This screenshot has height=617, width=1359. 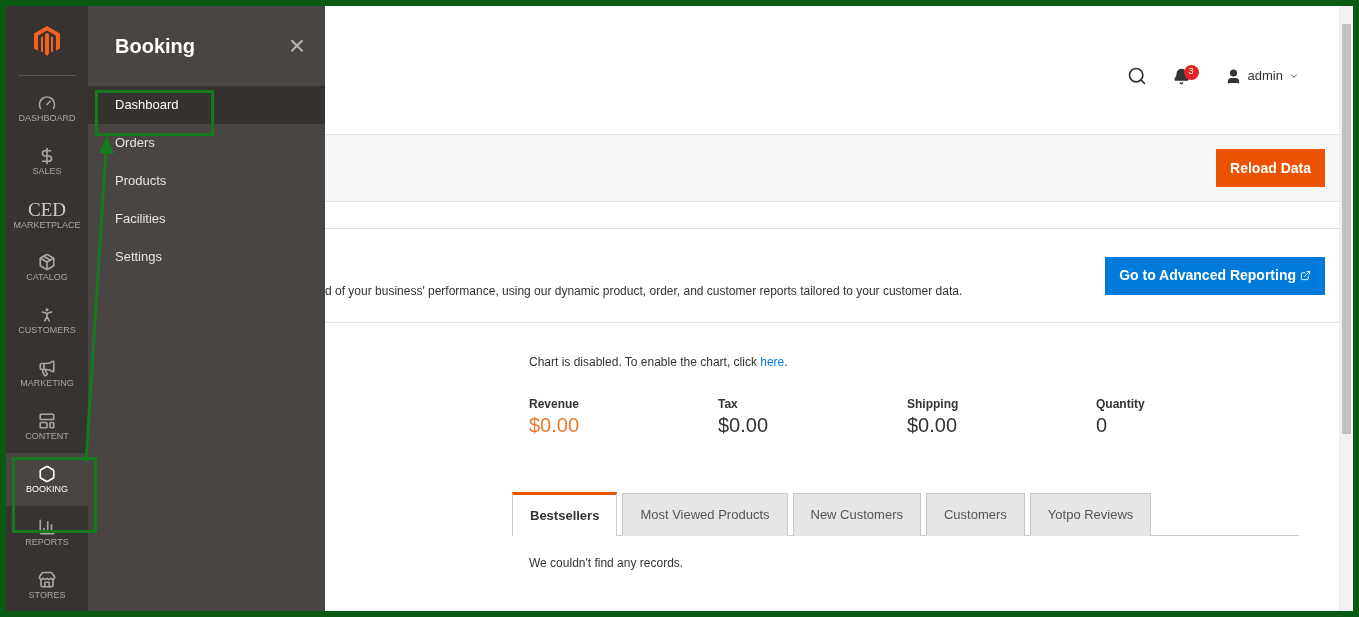 What do you see at coordinates (47, 161) in the screenshot?
I see `sidebar-item: SALES` at bounding box center [47, 161].